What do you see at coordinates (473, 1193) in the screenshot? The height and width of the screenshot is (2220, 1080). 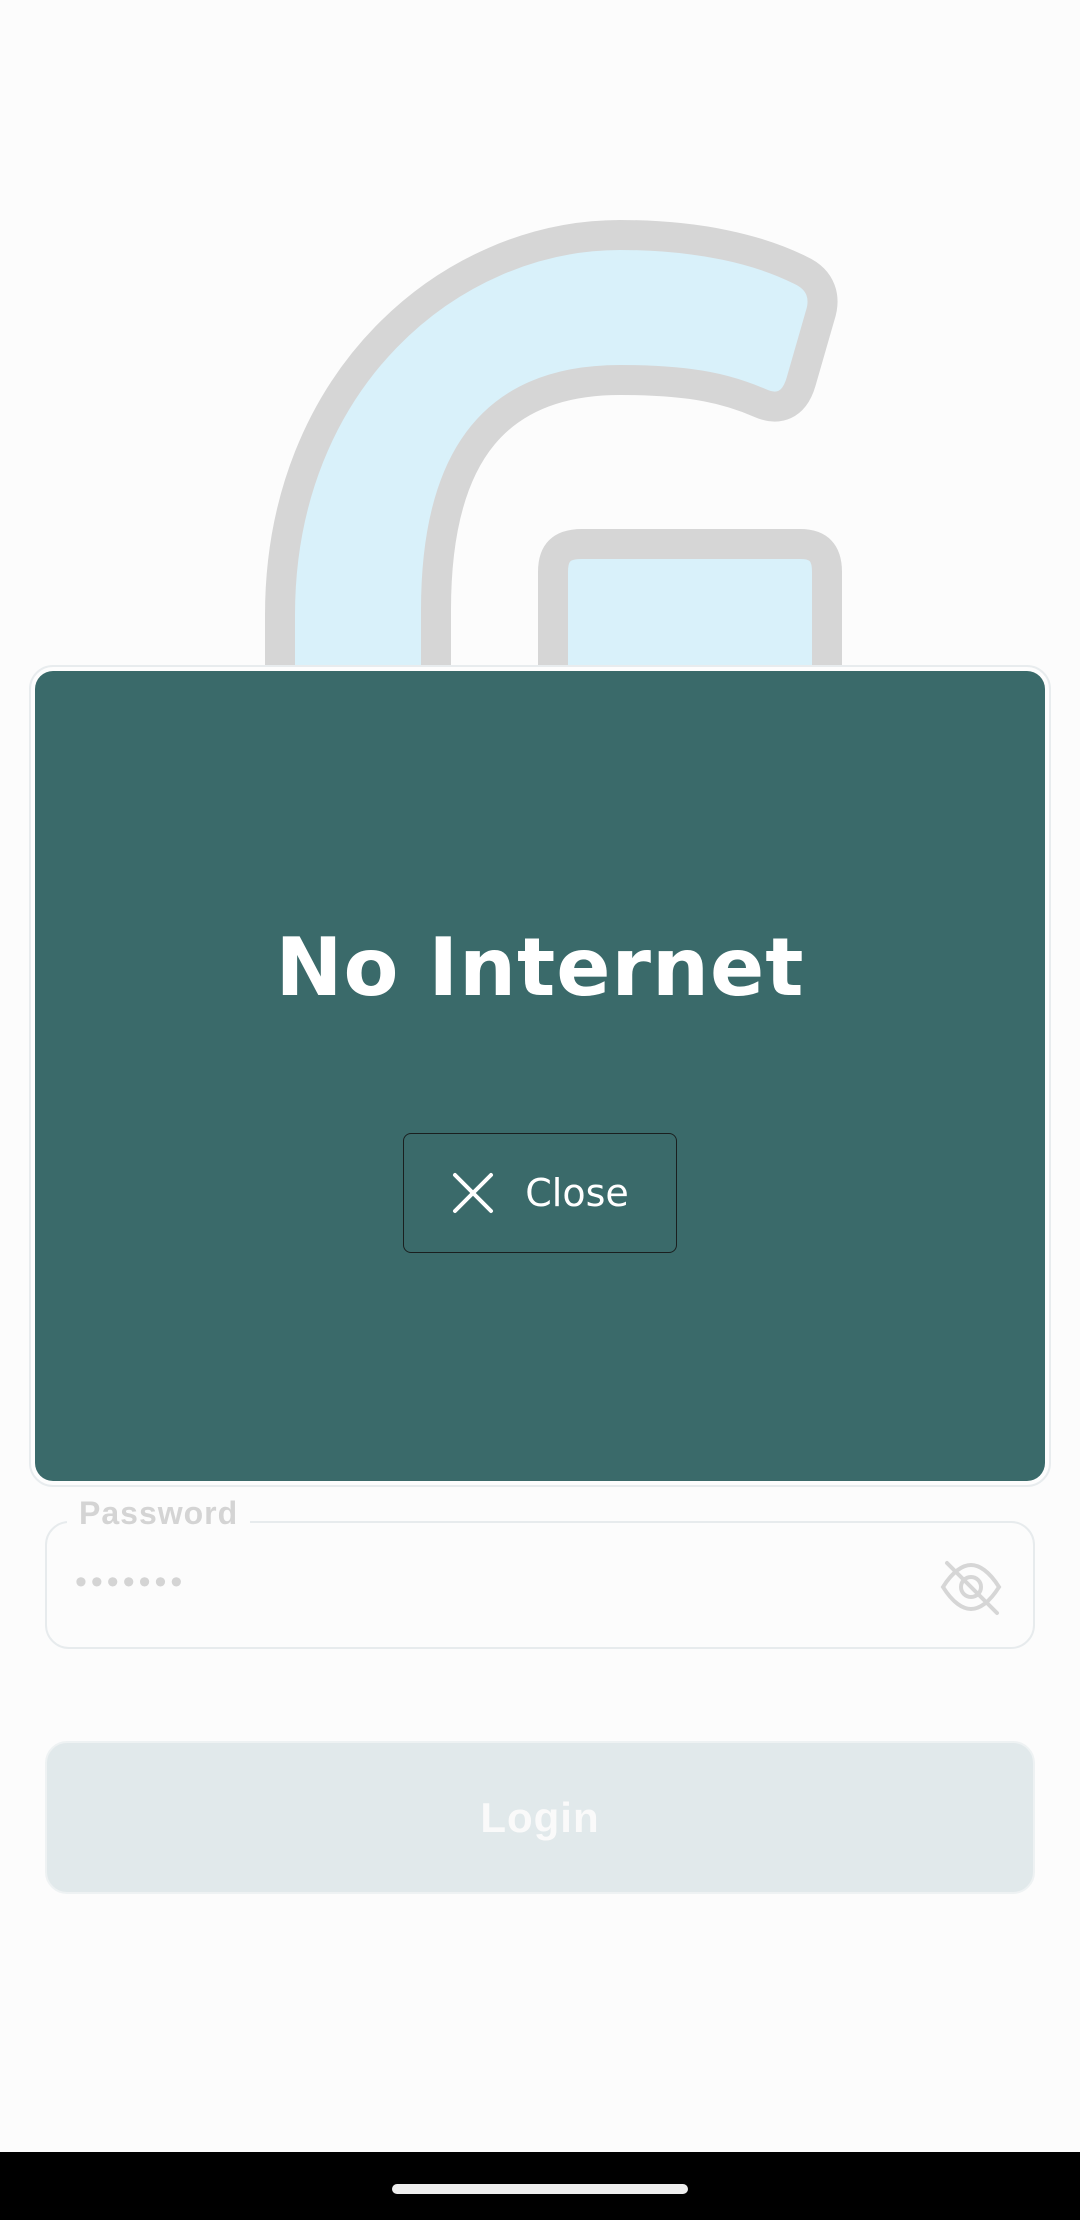 I see `close-icon` at bounding box center [473, 1193].